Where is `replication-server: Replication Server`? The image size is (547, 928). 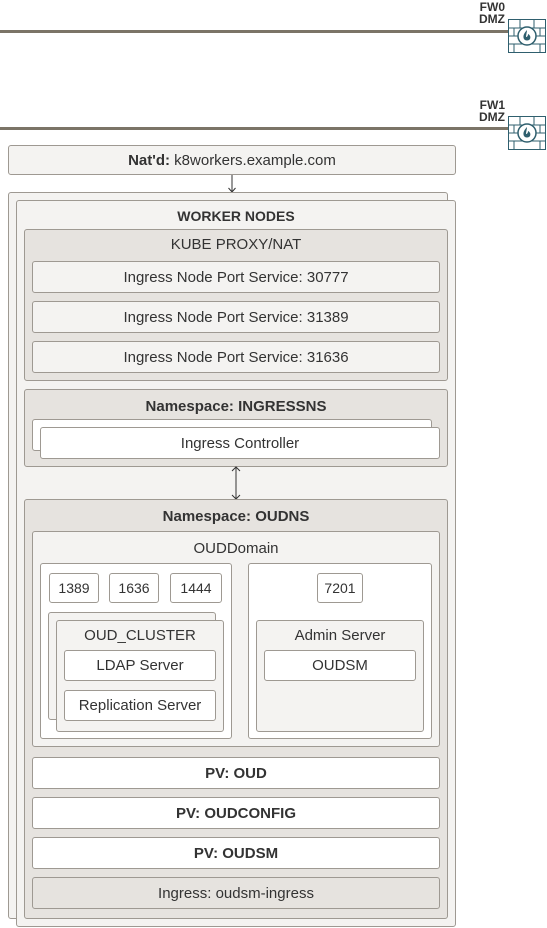
replication-server: Replication Server is located at coordinates (140, 705).